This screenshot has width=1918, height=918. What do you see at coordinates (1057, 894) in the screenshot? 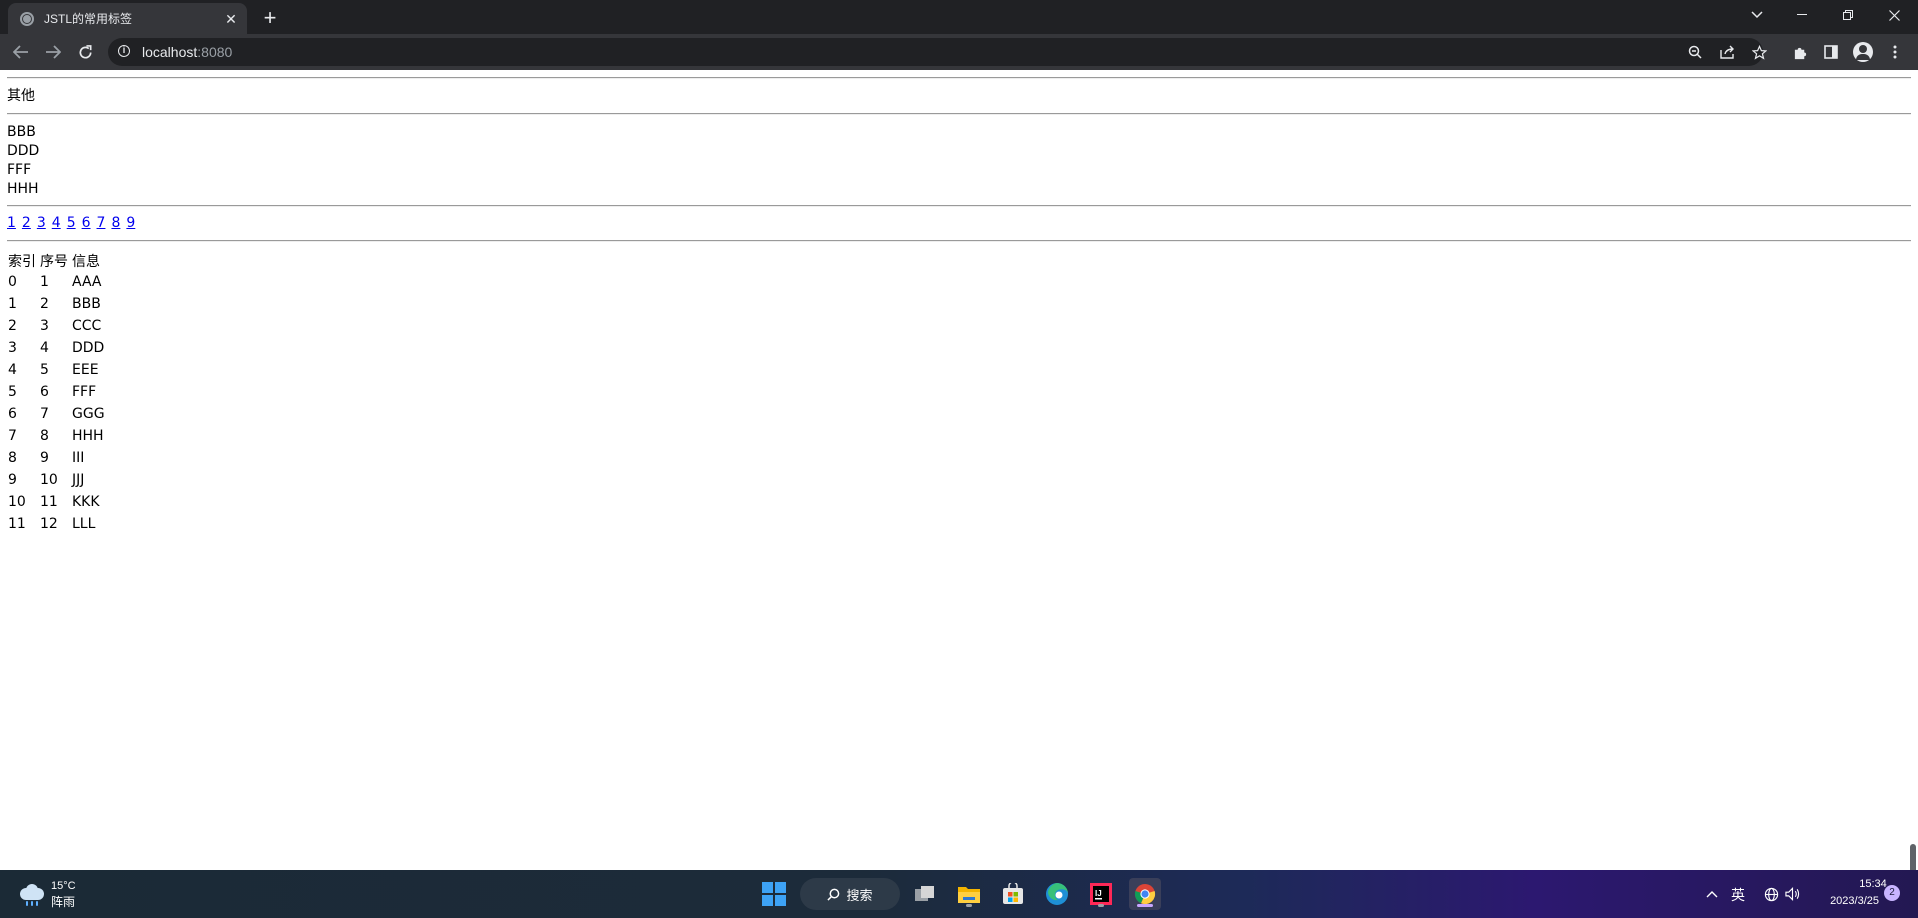
I see `edge-browser-icon` at bounding box center [1057, 894].